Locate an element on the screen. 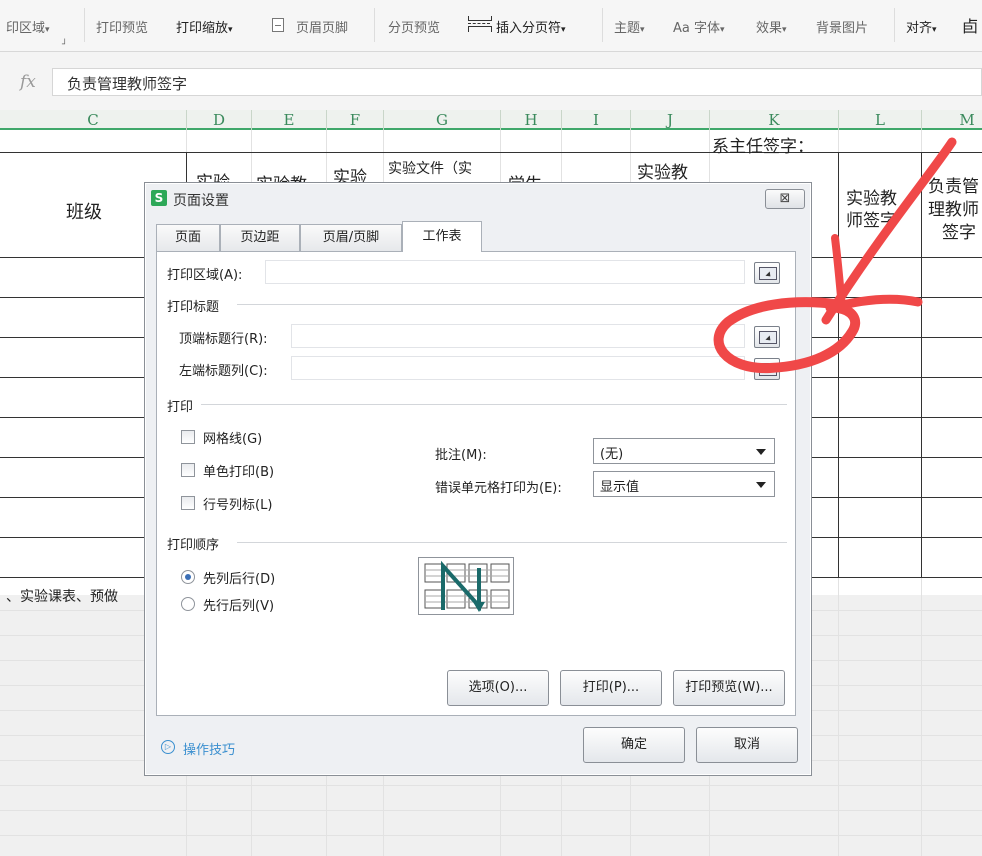 The image size is (982, 856). print-group-label: 打印 is located at coordinates (180, 407).